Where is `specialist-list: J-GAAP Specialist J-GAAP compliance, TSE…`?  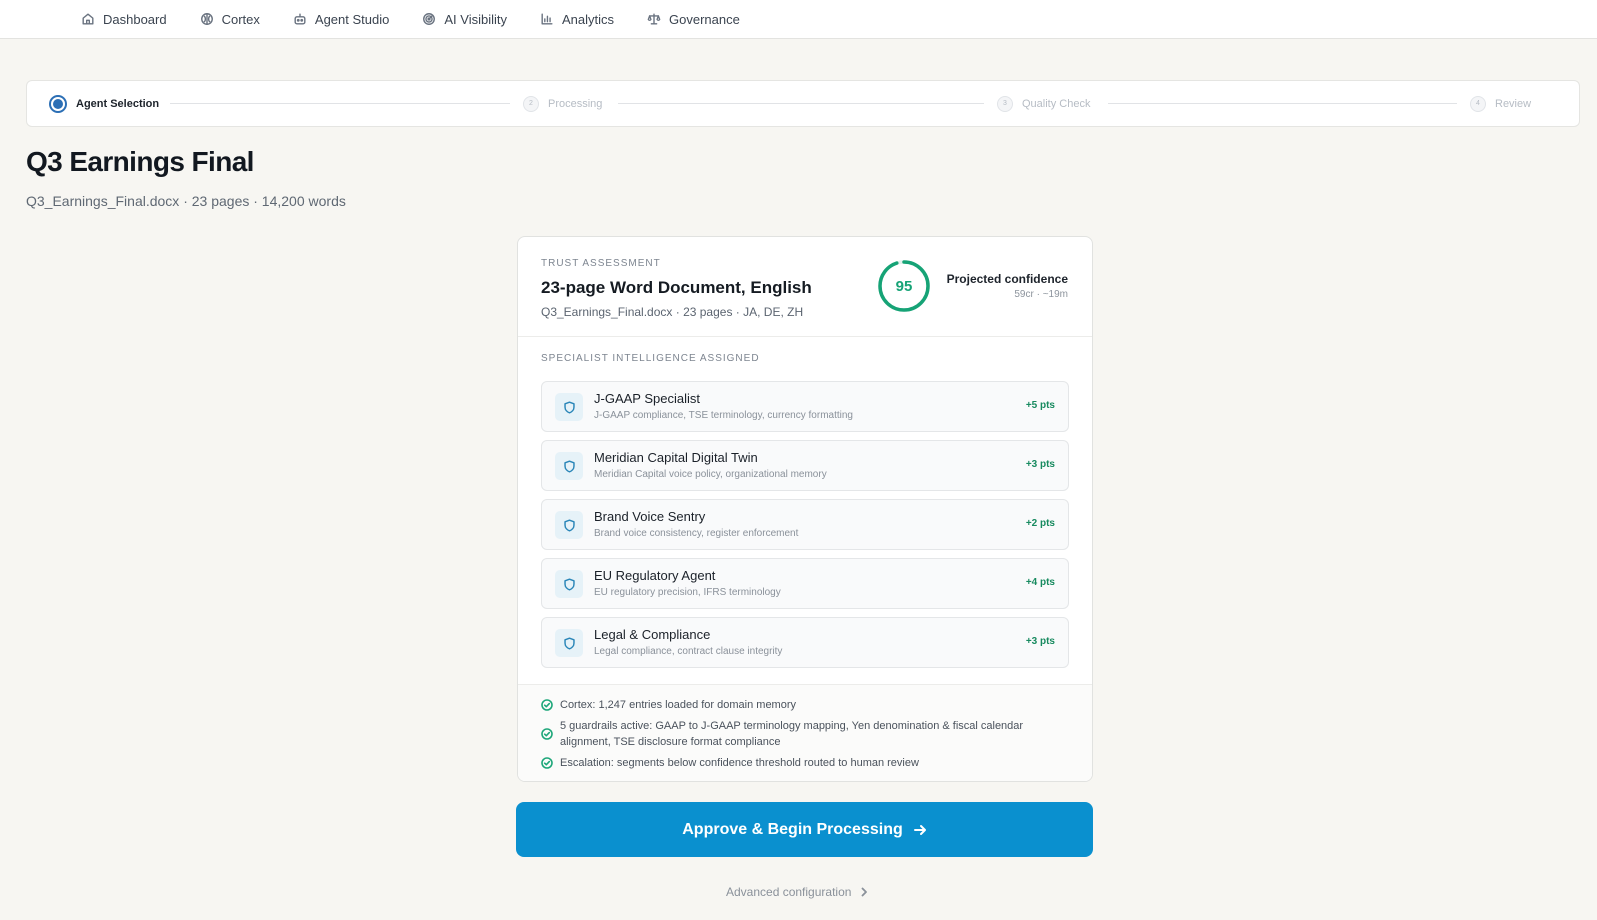
specialist-list: J-GAAP Specialist J-GAAP compliance, TSE… is located at coordinates (805, 528).